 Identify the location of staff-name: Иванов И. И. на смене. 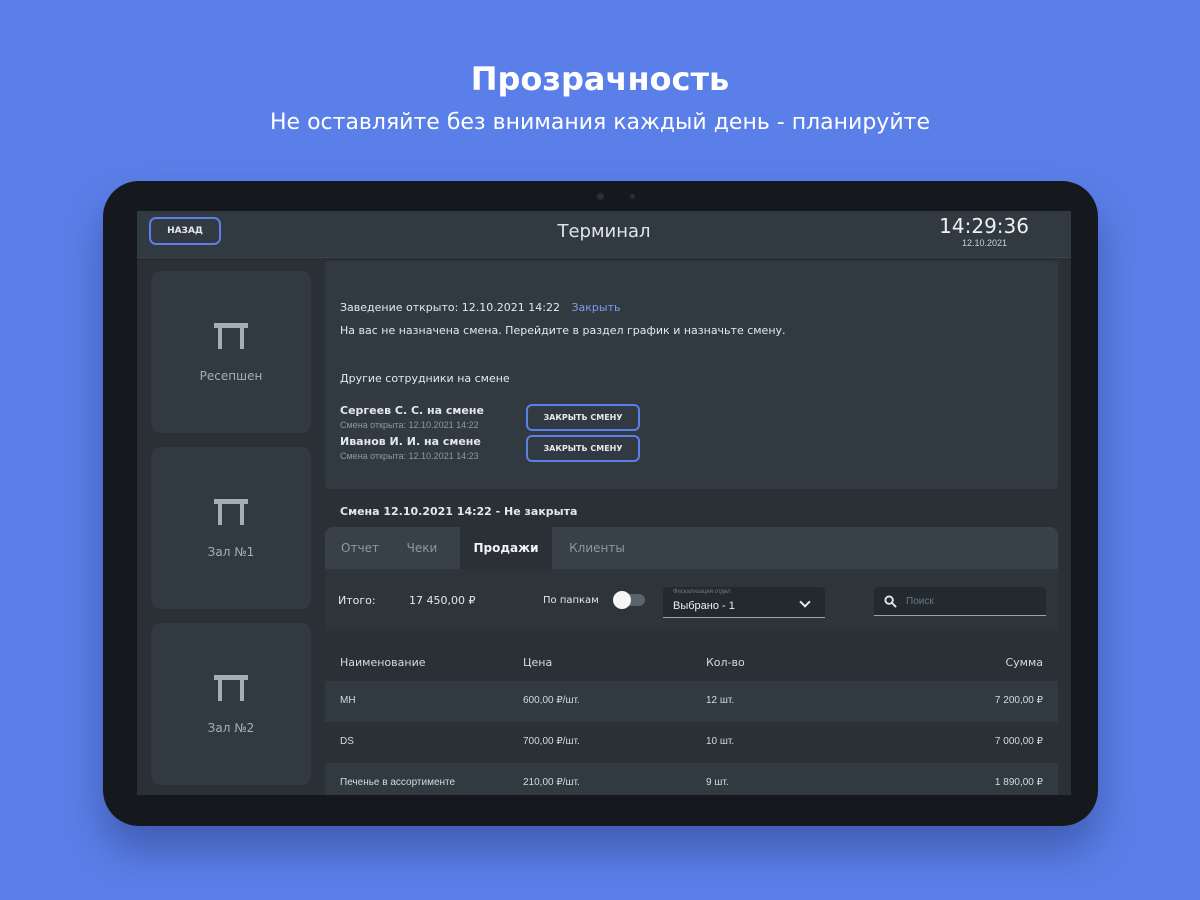
(410, 441).